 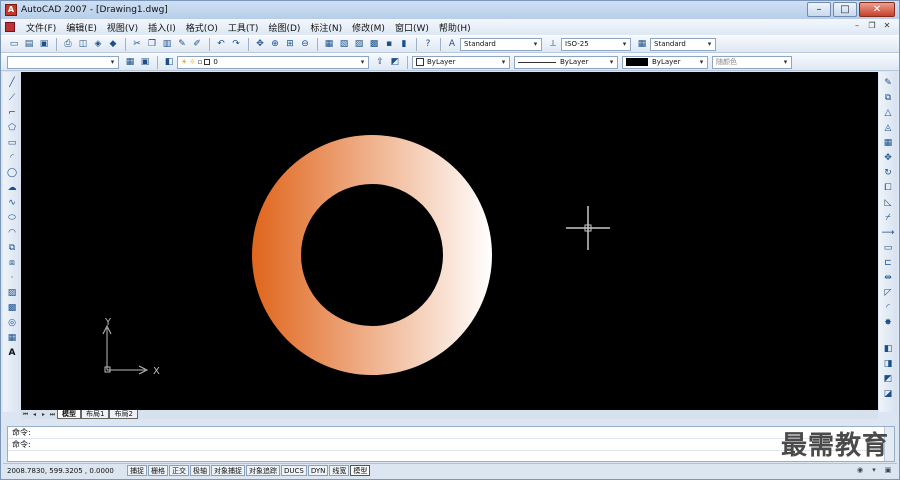 I want to click on save-icon: ▣, so click(x=44, y=44).